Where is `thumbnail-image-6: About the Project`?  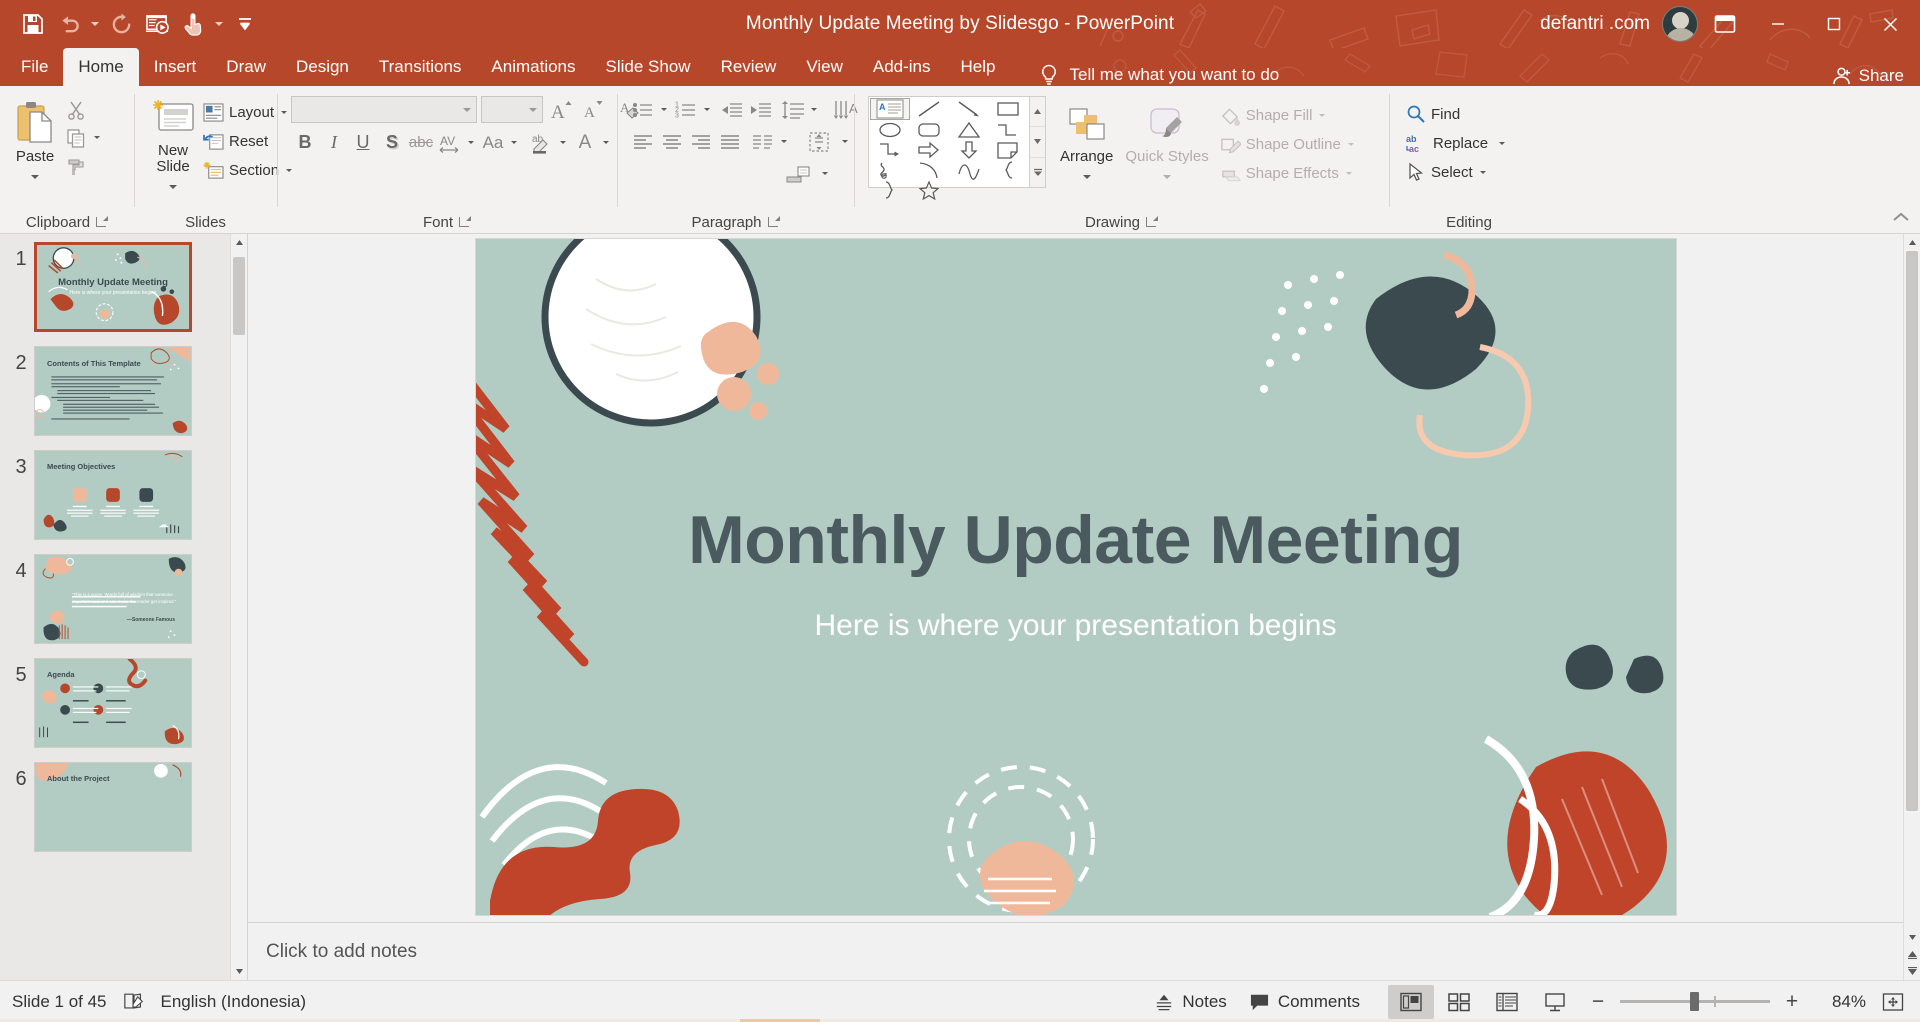
thumbnail-image-6: About the Project is located at coordinates (113, 807).